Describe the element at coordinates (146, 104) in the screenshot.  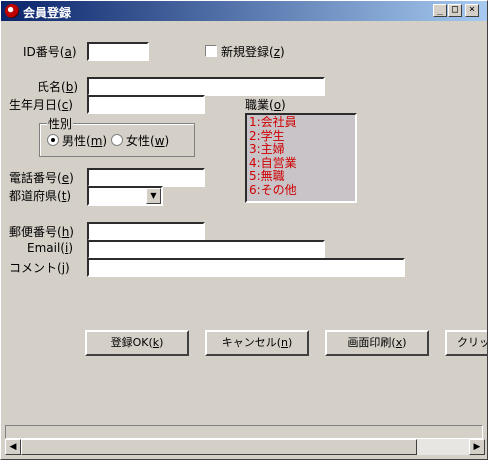
I see `birthdate-input` at that location.